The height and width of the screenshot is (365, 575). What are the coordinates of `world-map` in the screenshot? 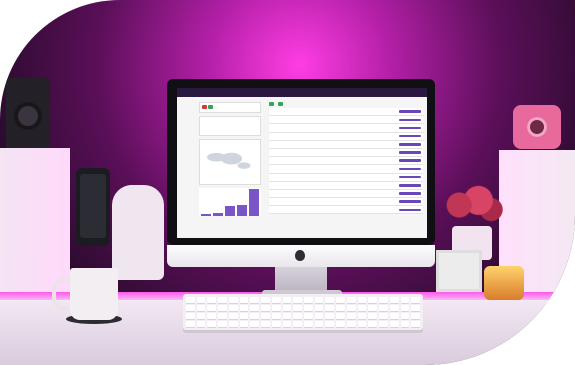 It's located at (230, 162).